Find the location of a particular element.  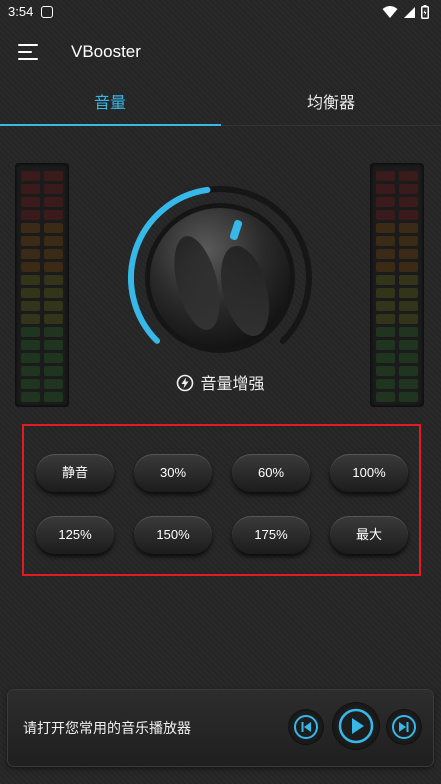

app-title: VBooster is located at coordinates (106, 51).